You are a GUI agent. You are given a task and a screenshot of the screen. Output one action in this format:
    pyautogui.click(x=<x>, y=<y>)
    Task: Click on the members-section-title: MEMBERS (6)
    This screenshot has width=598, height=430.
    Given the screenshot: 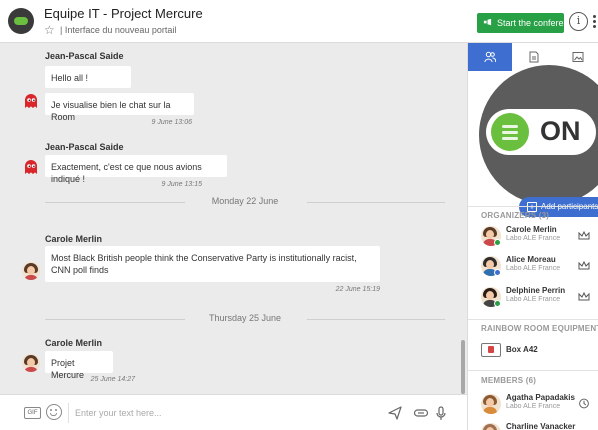 What is the action you would take?
    pyautogui.click(x=509, y=380)
    